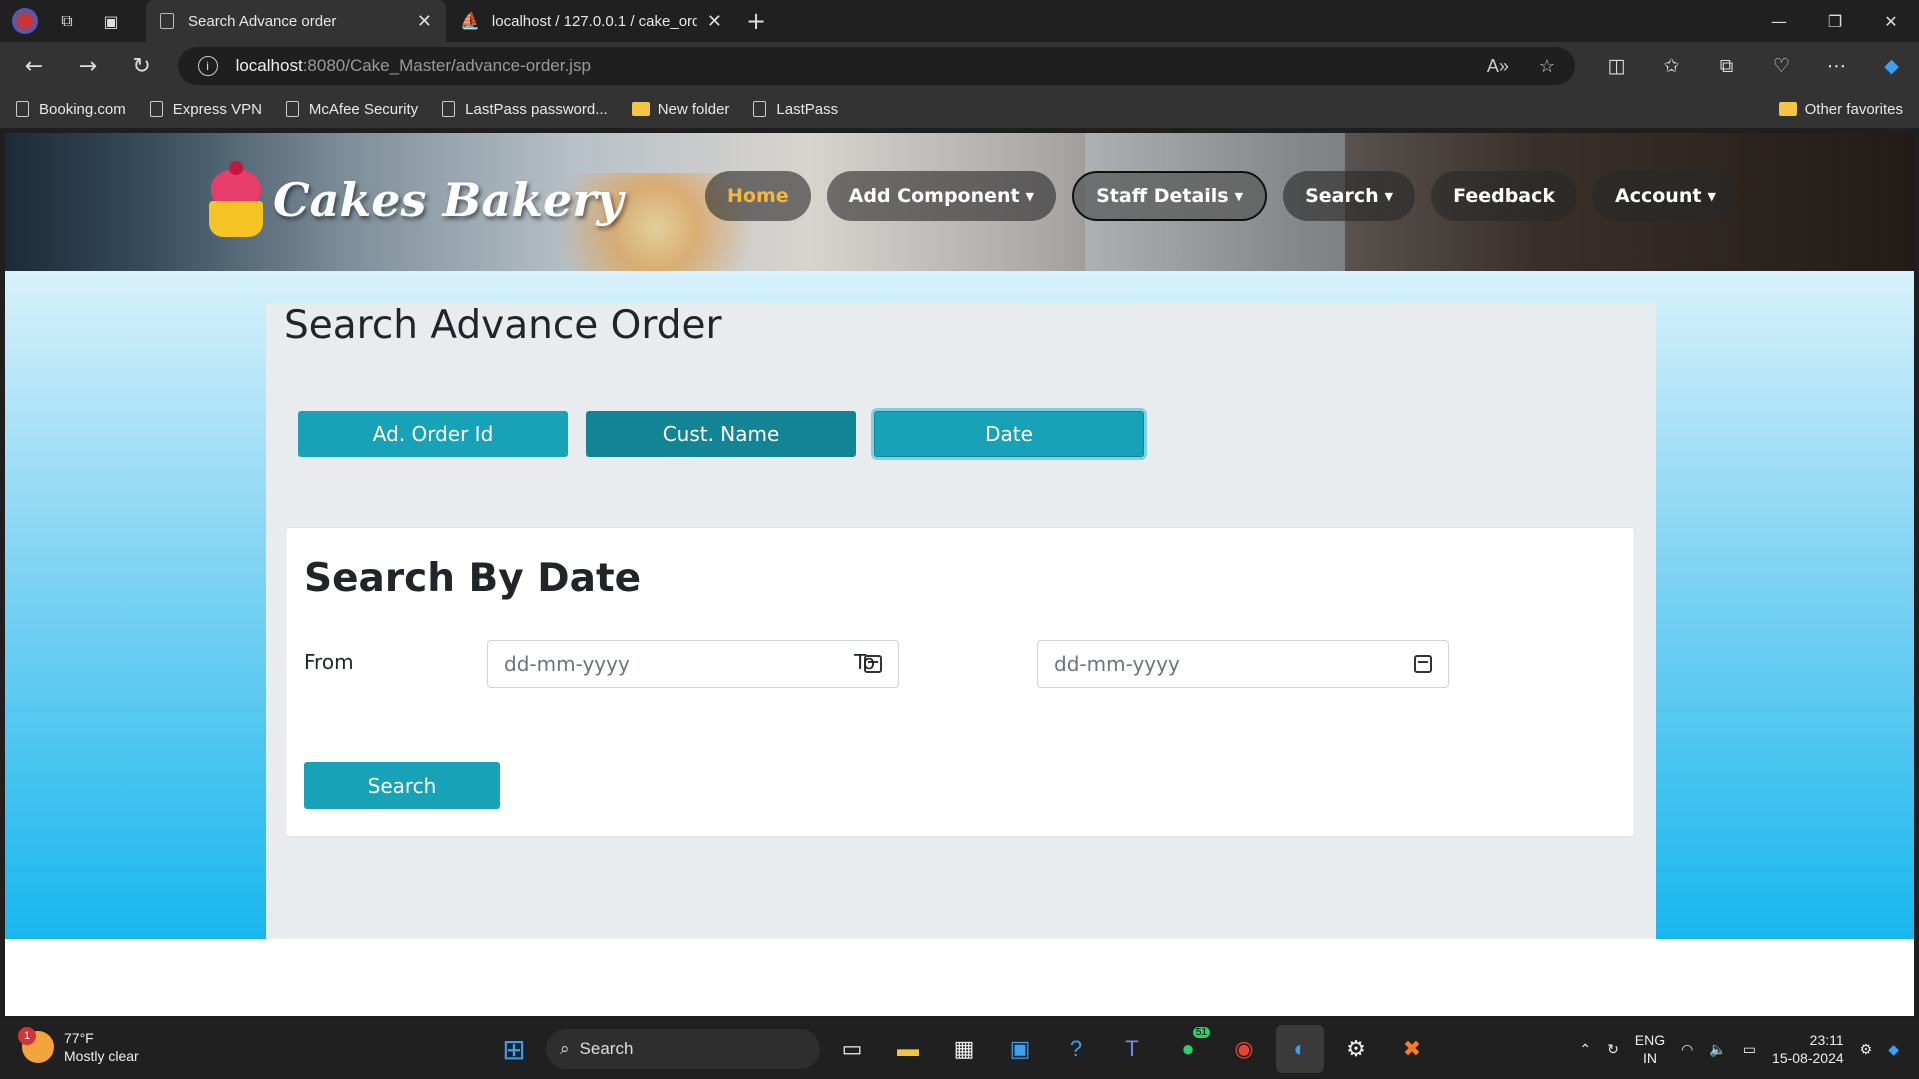 The width and height of the screenshot is (1919, 1079). What do you see at coordinates (88, 66) in the screenshot?
I see `forward-icon: →` at bounding box center [88, 66].